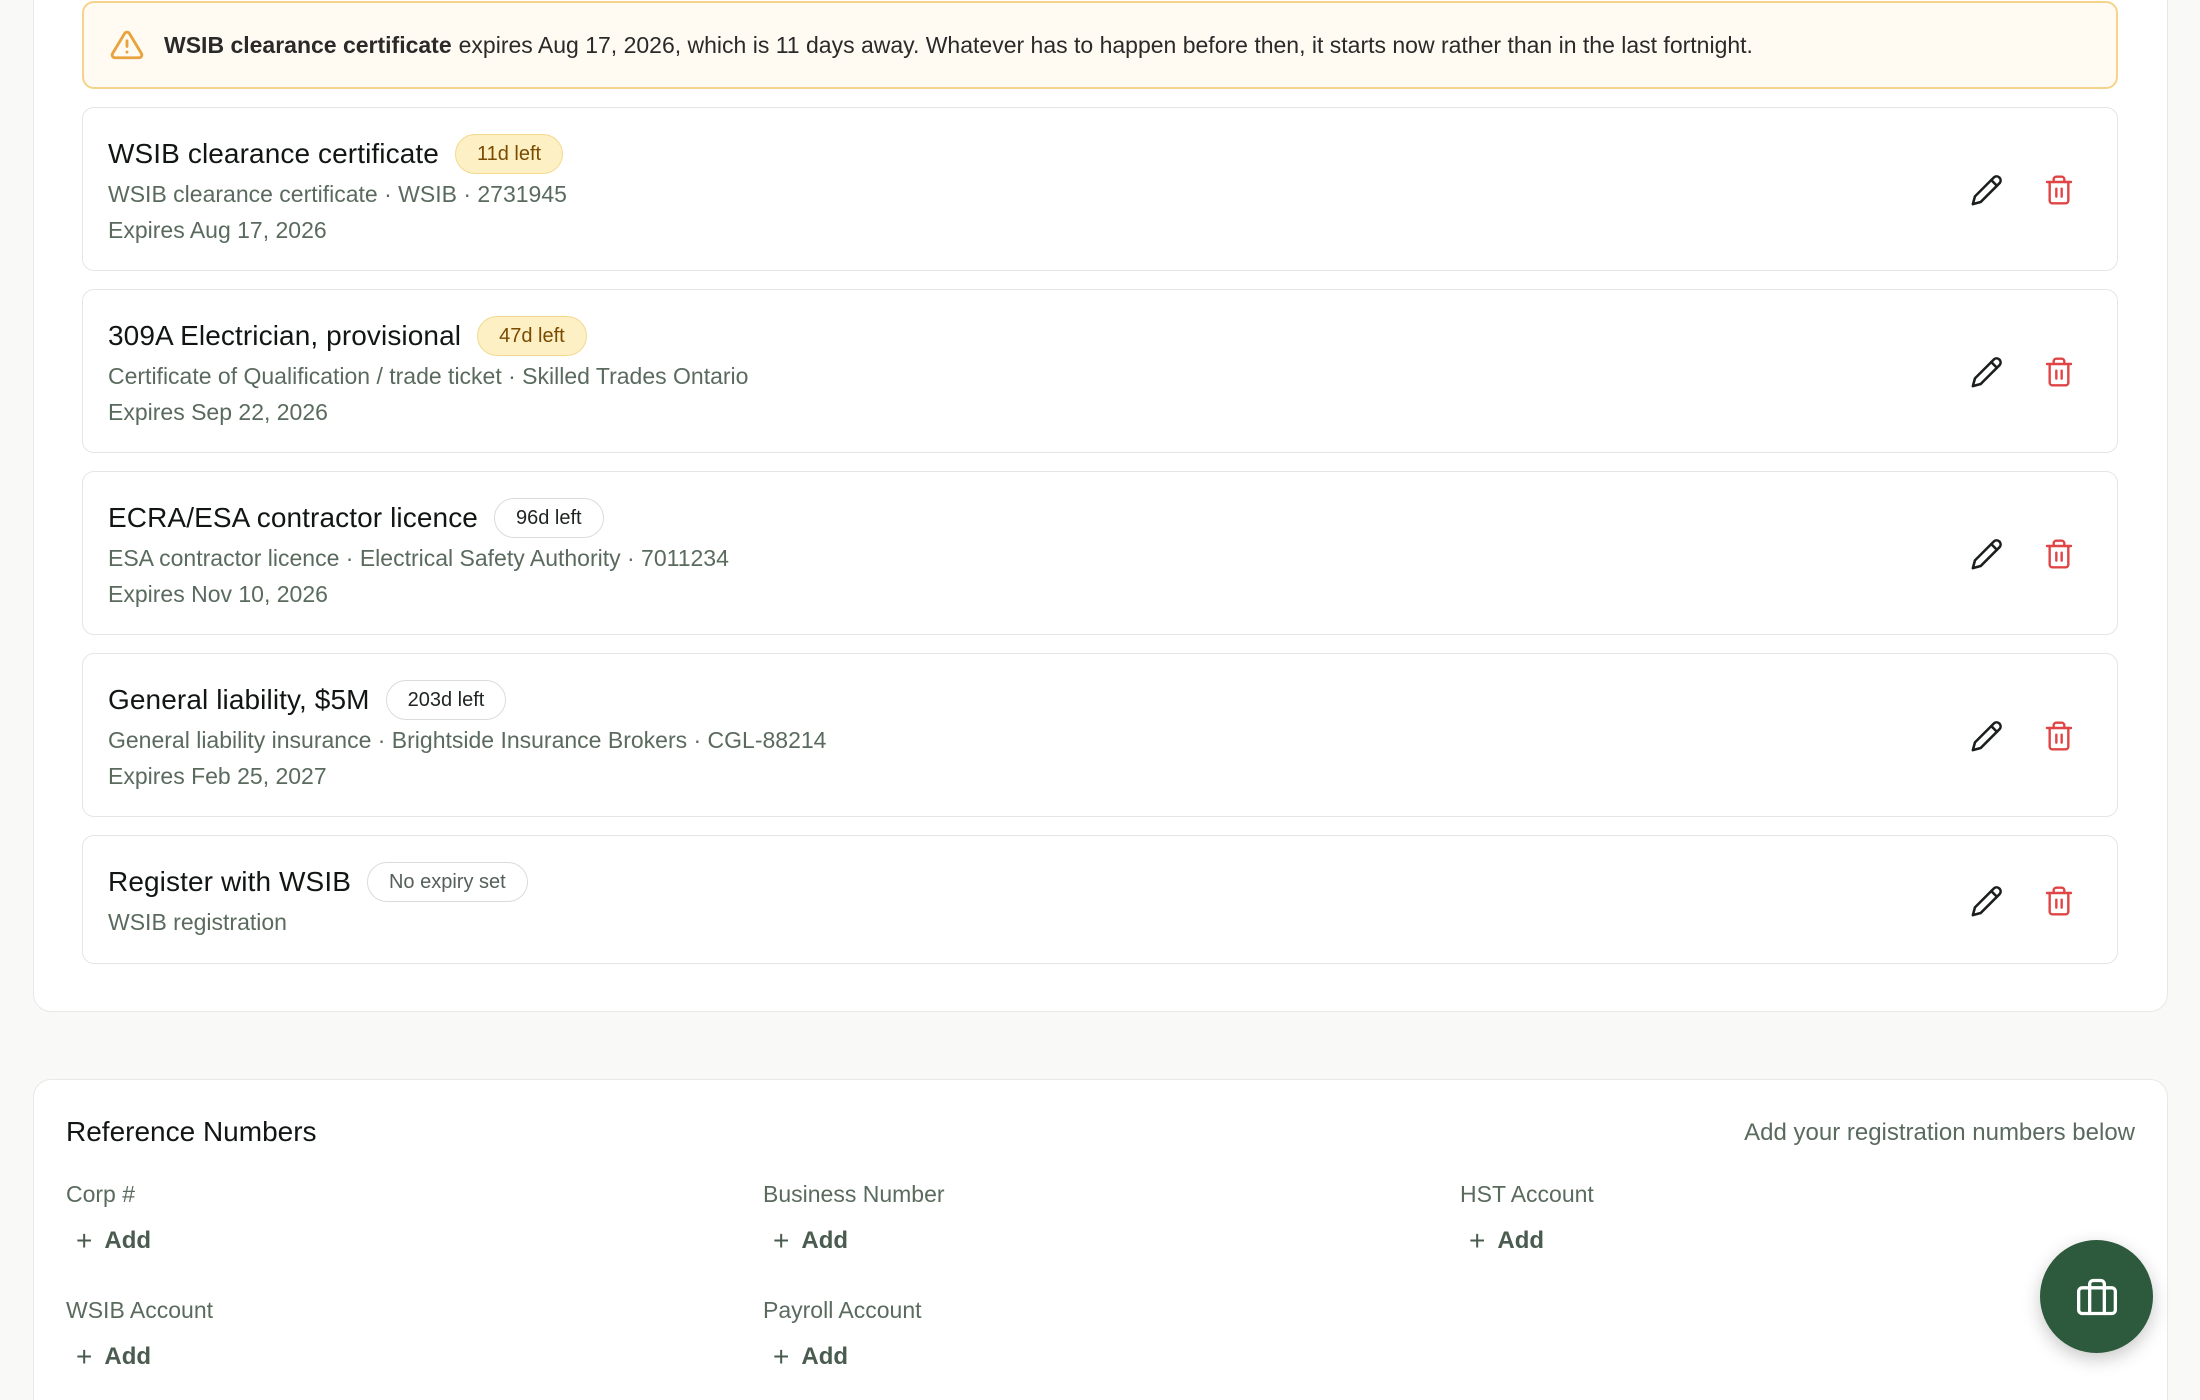  I want to click on credential-expiry: Expires Feb 25, 2027, so click(217, 776).